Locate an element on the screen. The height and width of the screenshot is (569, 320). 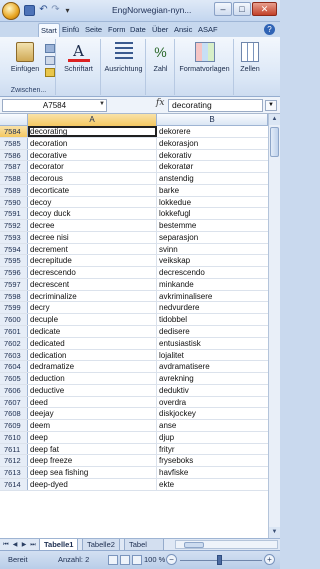
cell-norwegian: nedvurdere is located at coordinates (212, 307).